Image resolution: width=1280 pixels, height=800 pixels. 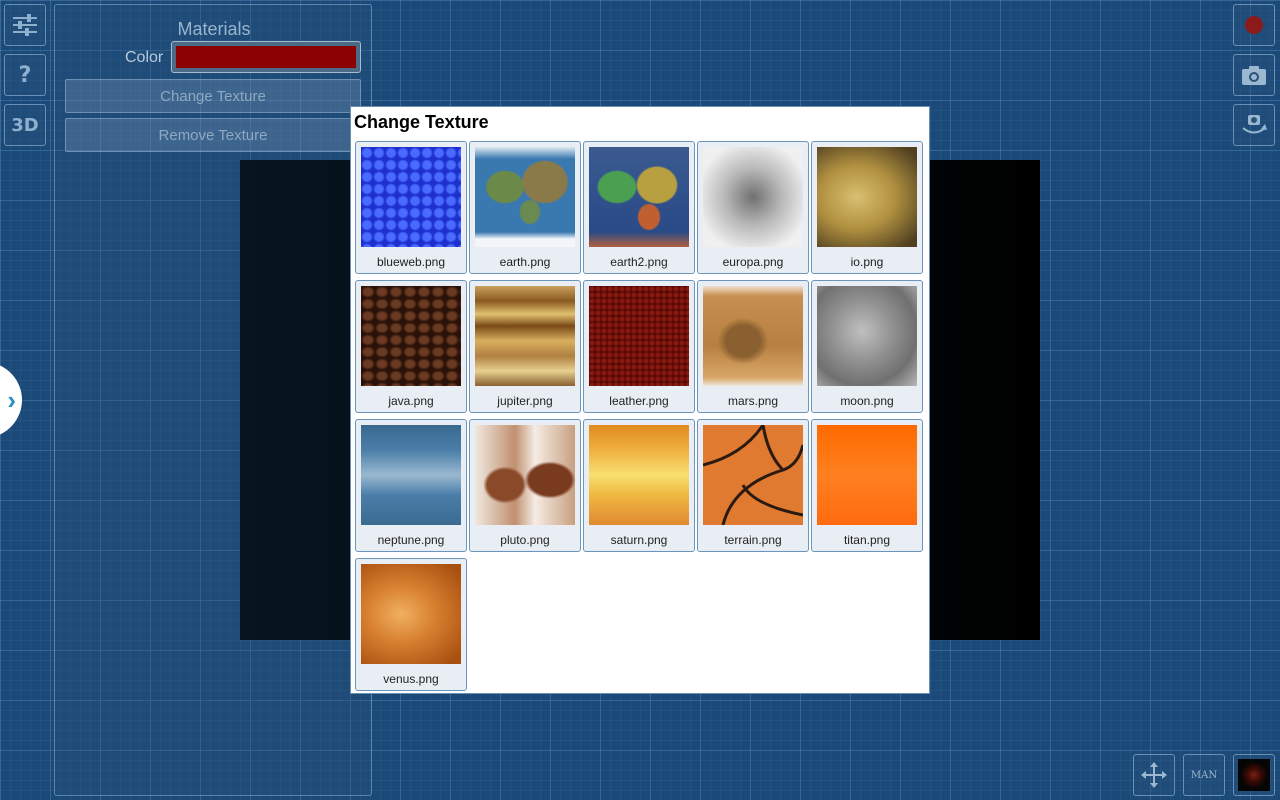 What do you see at coordinates (213, 96) in the screenshot?
I see `change-texture-button: Change Texture` at bounding box center [213, 96].